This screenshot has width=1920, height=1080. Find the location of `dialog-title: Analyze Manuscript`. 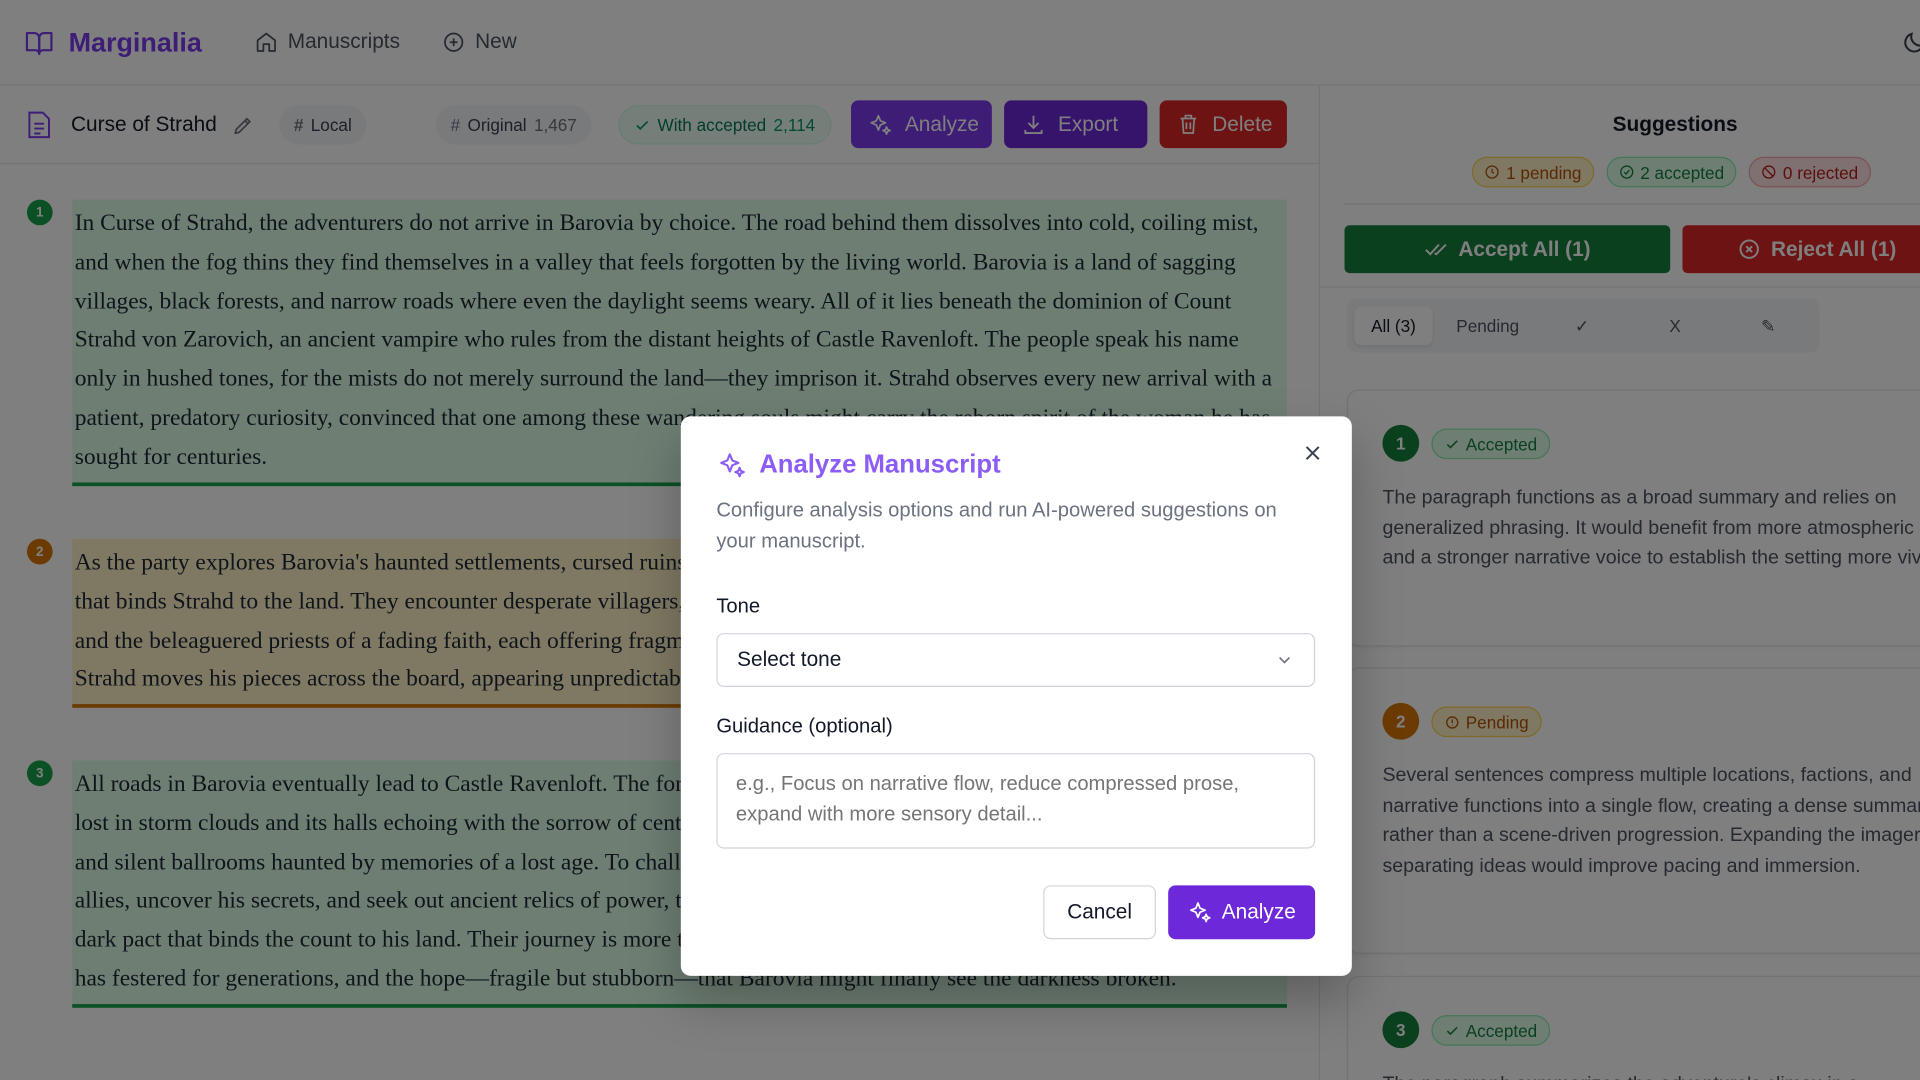

dialog-title: Analyze Manuscript is located at coordinates (880, 464).